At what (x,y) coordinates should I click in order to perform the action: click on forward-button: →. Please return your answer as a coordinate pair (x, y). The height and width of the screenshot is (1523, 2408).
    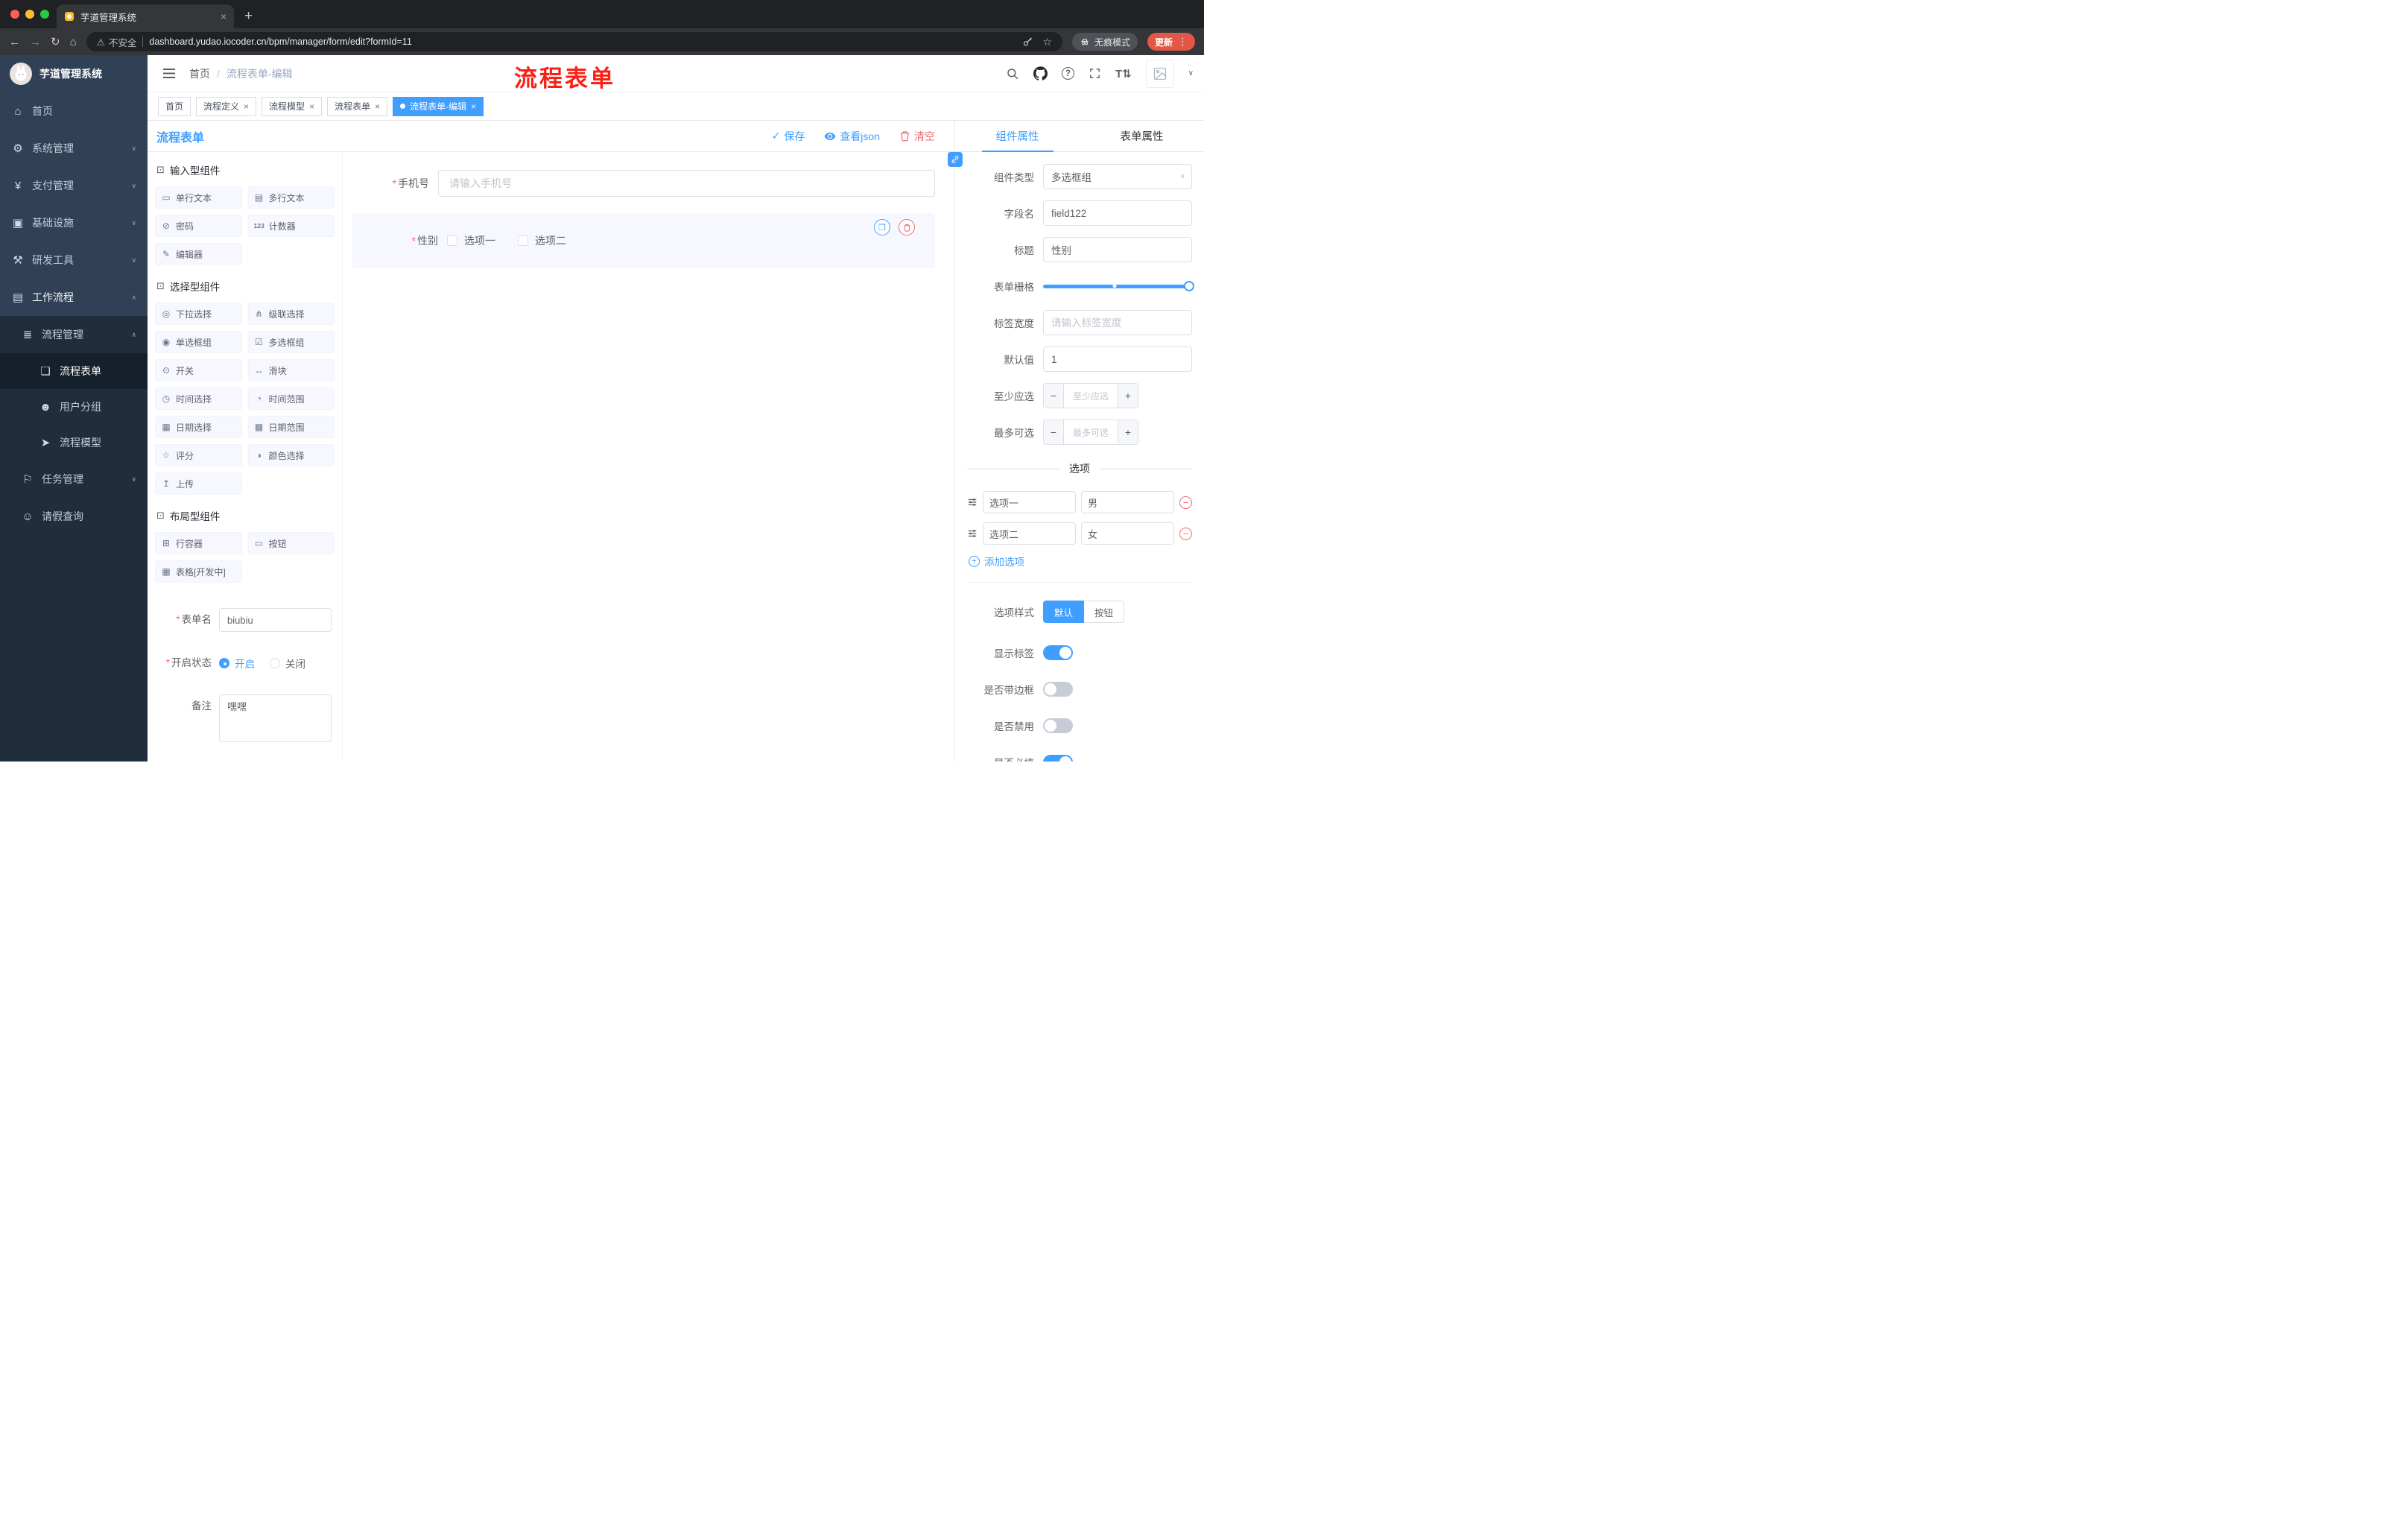
    Looking at the image, I should click on (35, 43).